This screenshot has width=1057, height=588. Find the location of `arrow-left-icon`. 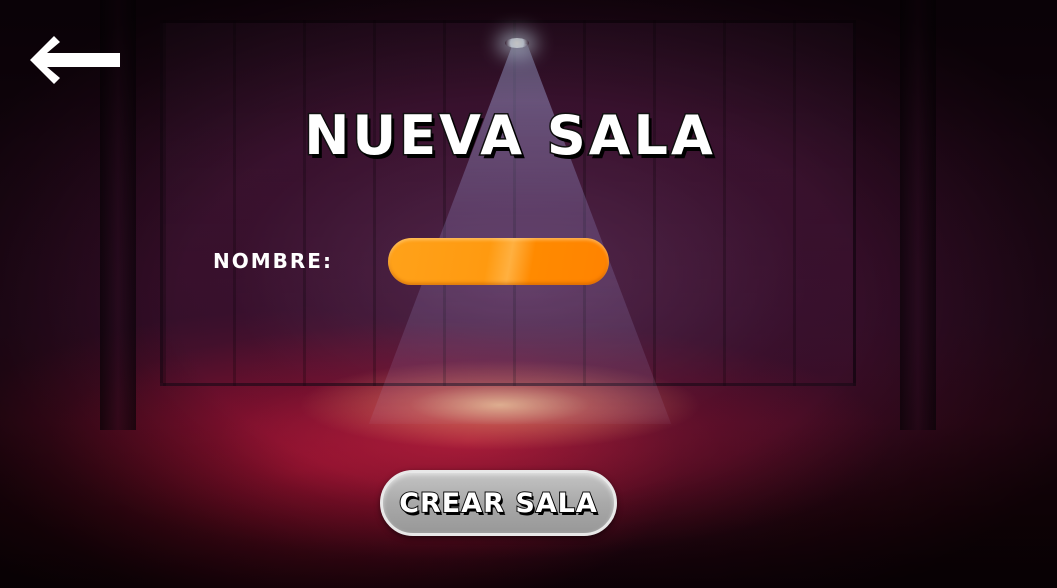

arrow-left-icon is located at coordinates (75, 60).